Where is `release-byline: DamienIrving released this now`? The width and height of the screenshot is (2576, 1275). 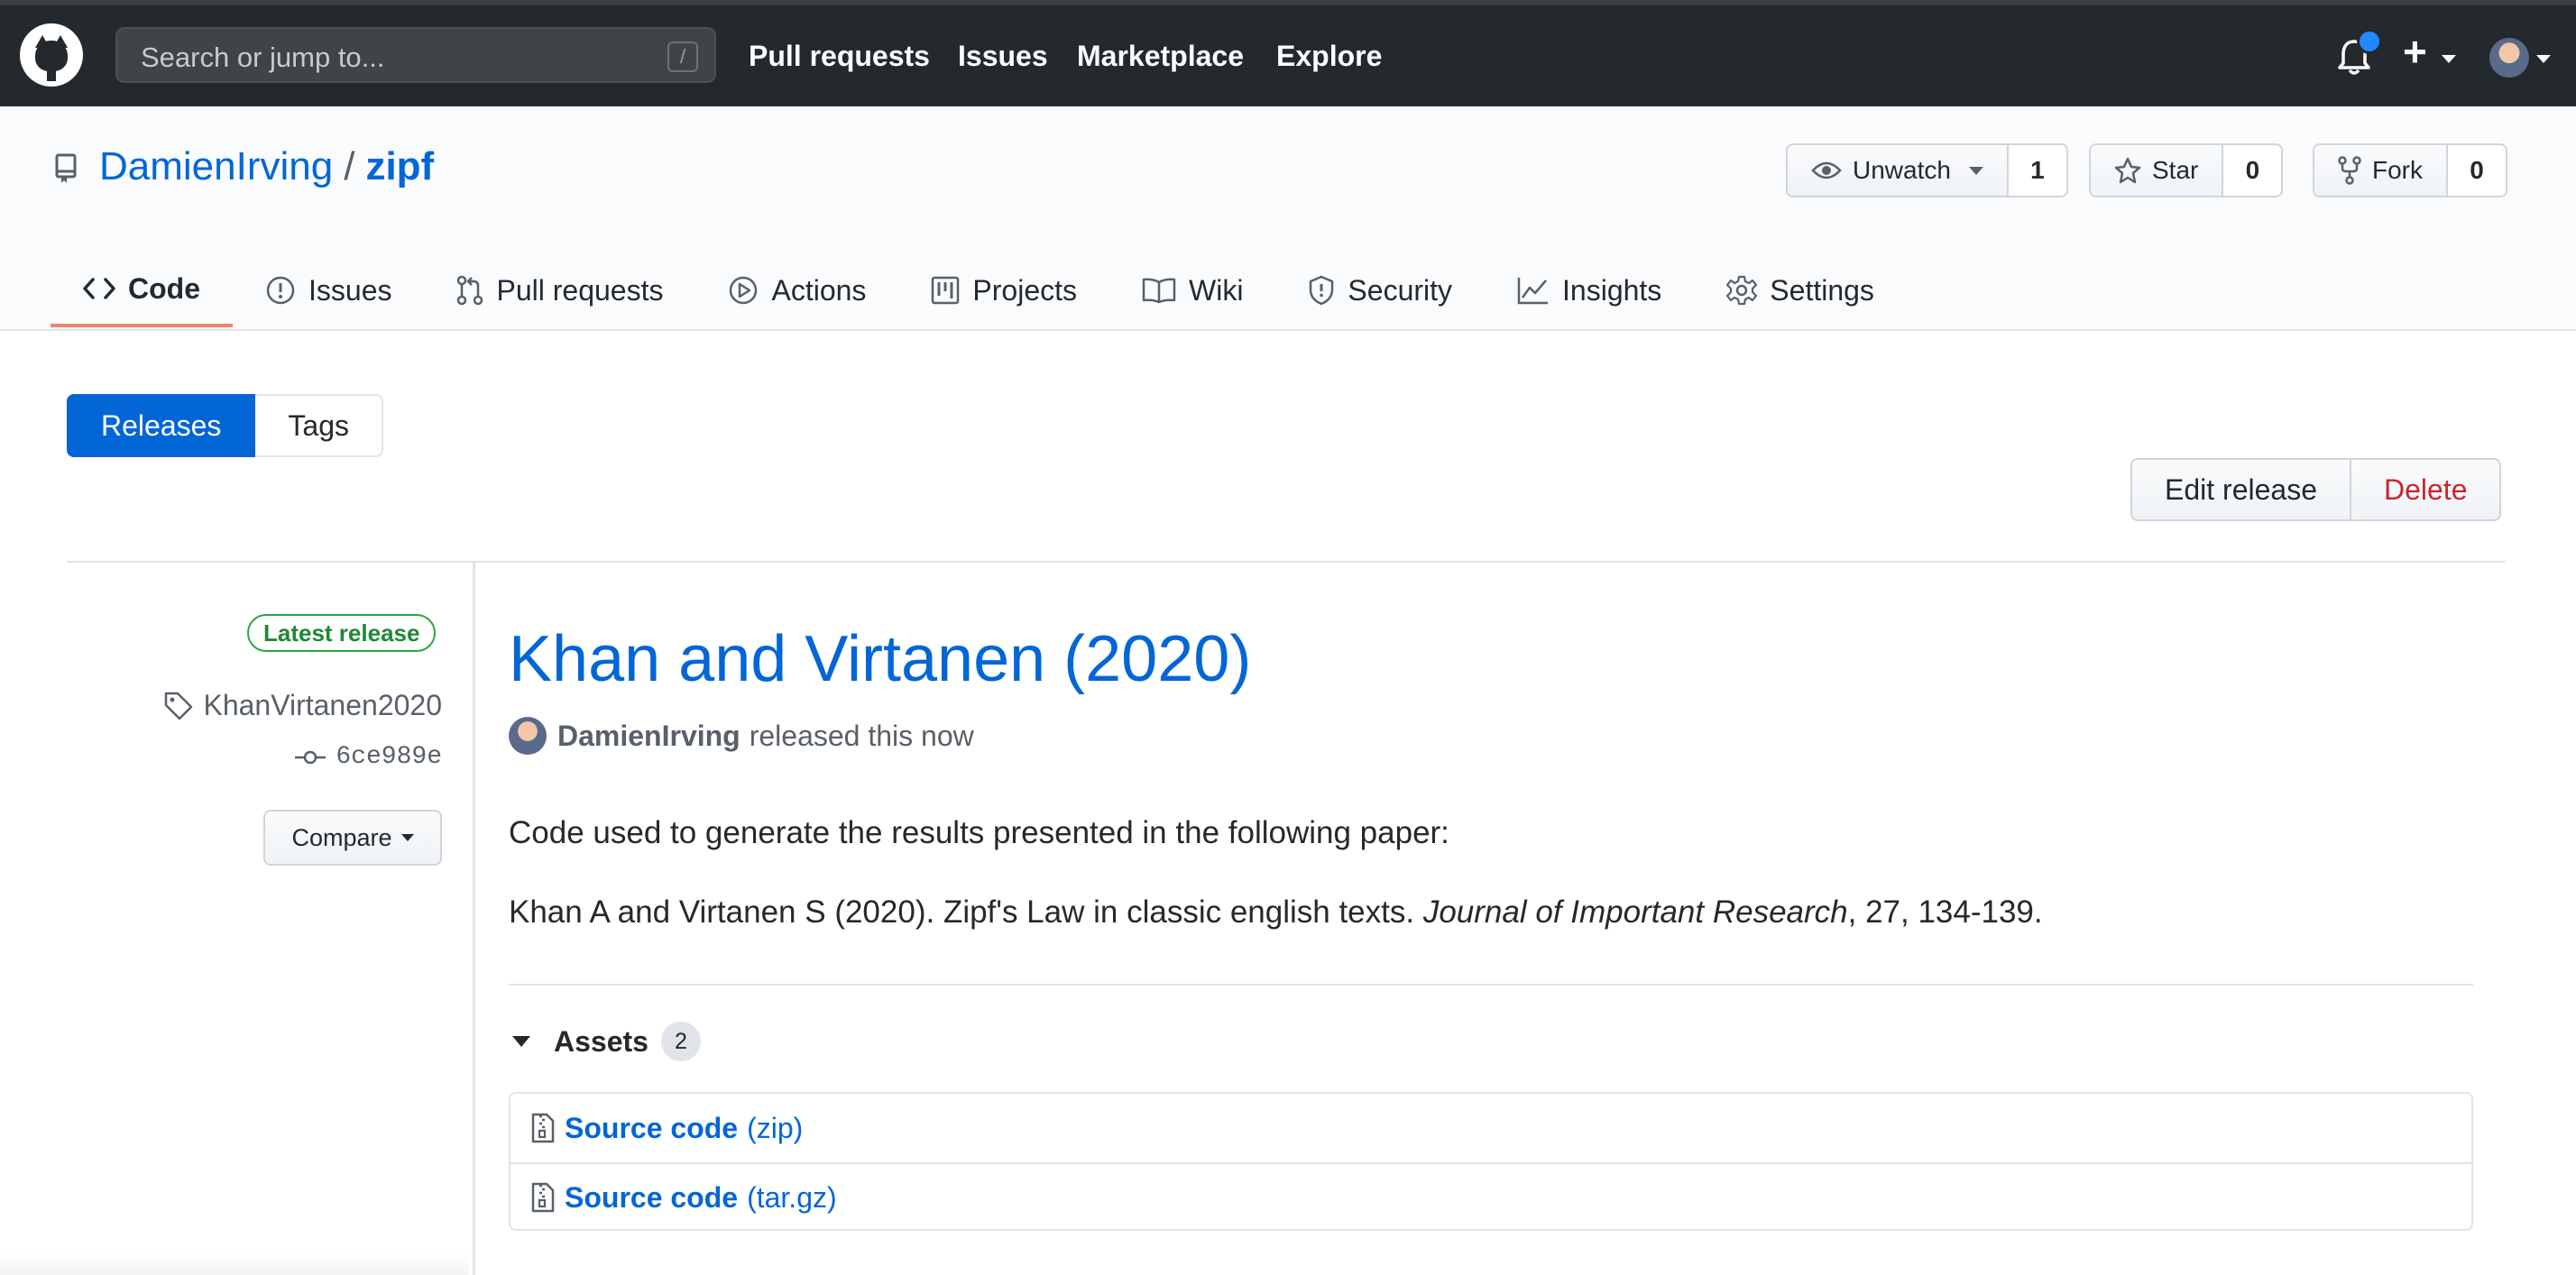 release-byline: DamienIrving released this now is located at coordinates (741, 736).